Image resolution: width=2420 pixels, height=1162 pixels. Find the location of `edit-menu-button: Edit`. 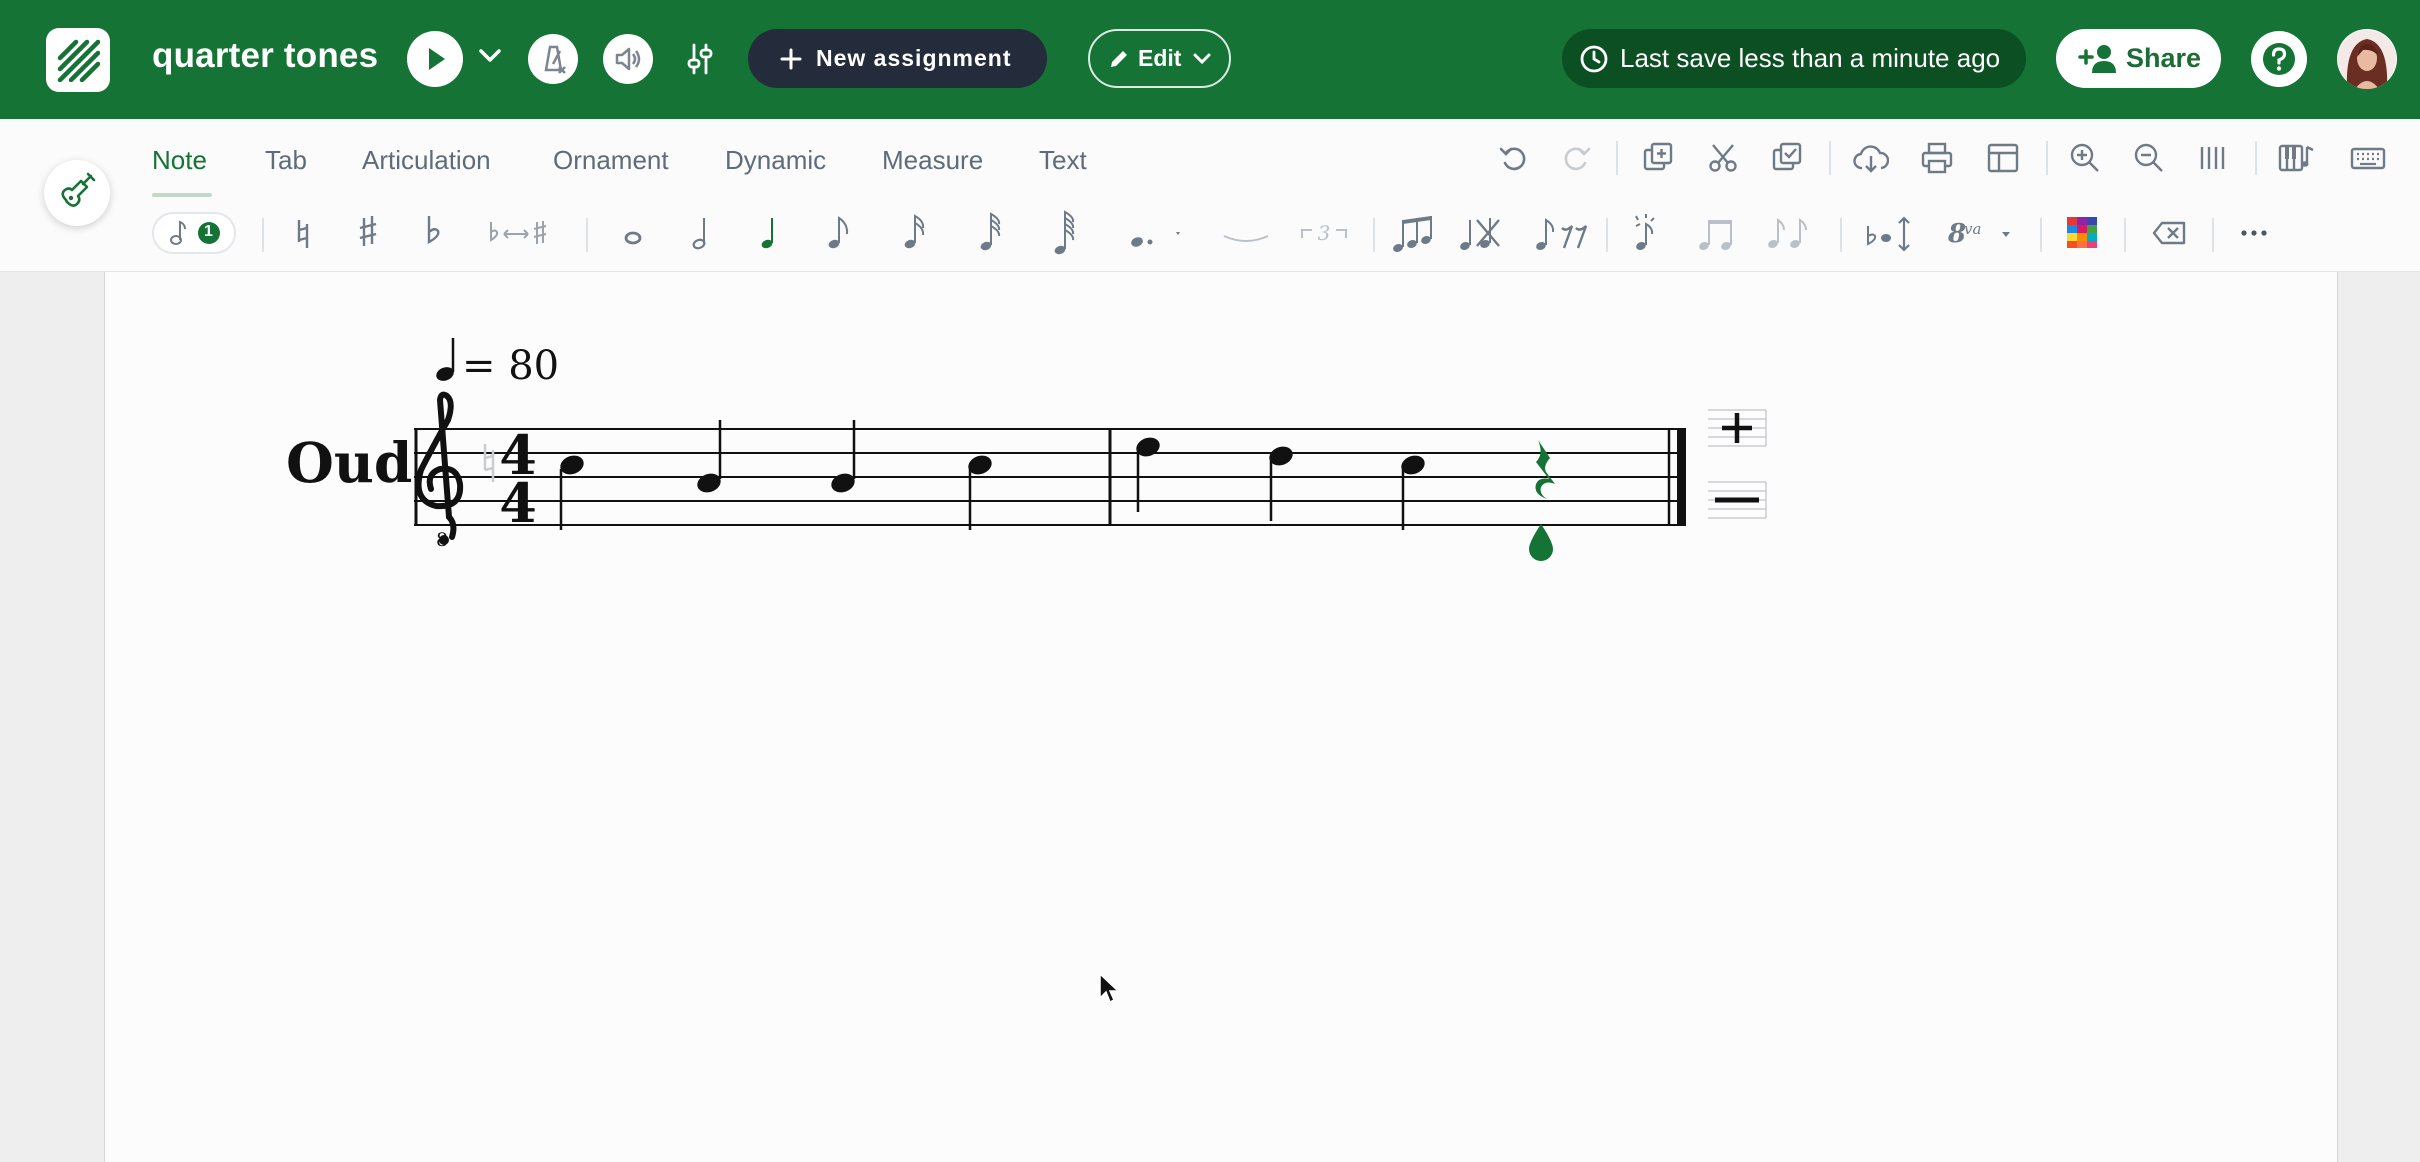

edit-menu-button: Edit is located at coordinates (1159, 58).